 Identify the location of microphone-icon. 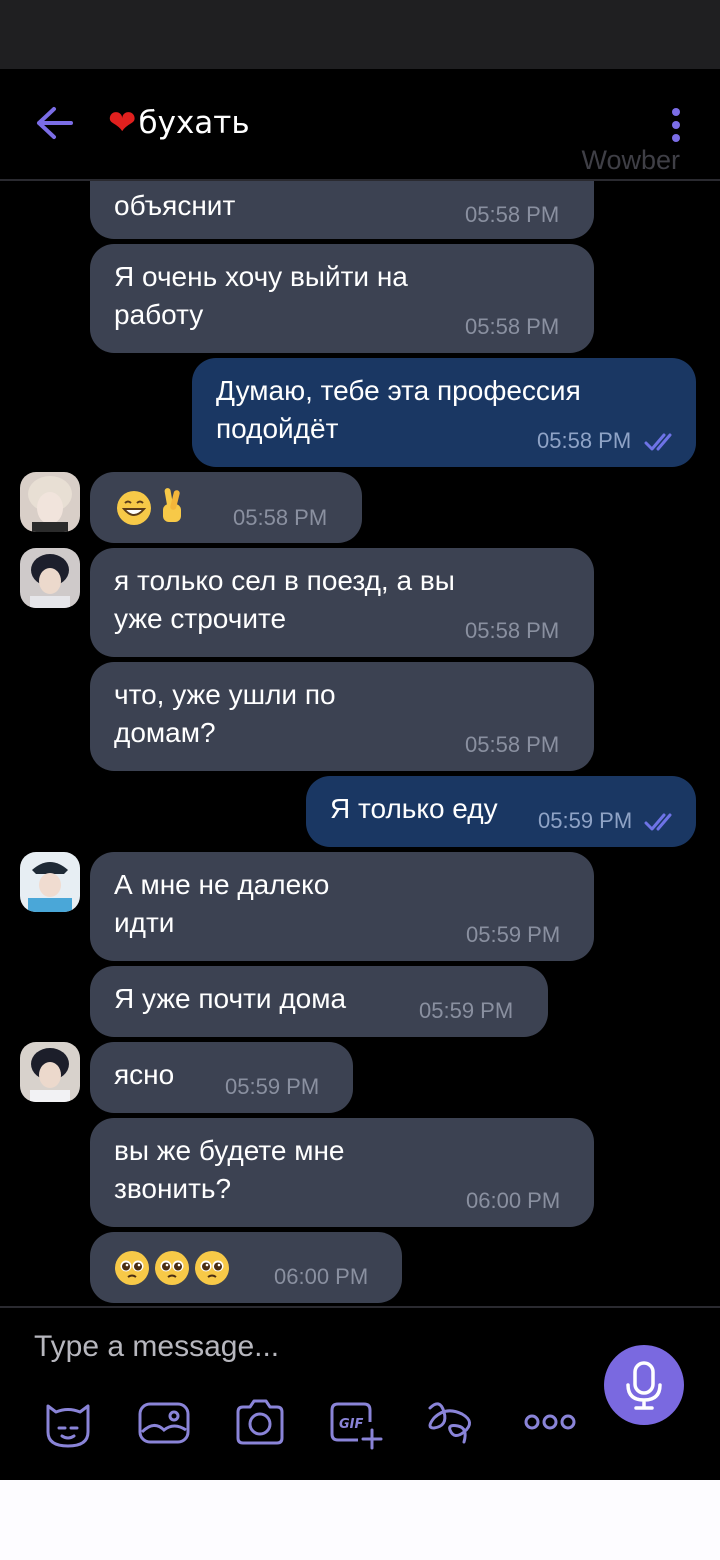
(644, 1385).